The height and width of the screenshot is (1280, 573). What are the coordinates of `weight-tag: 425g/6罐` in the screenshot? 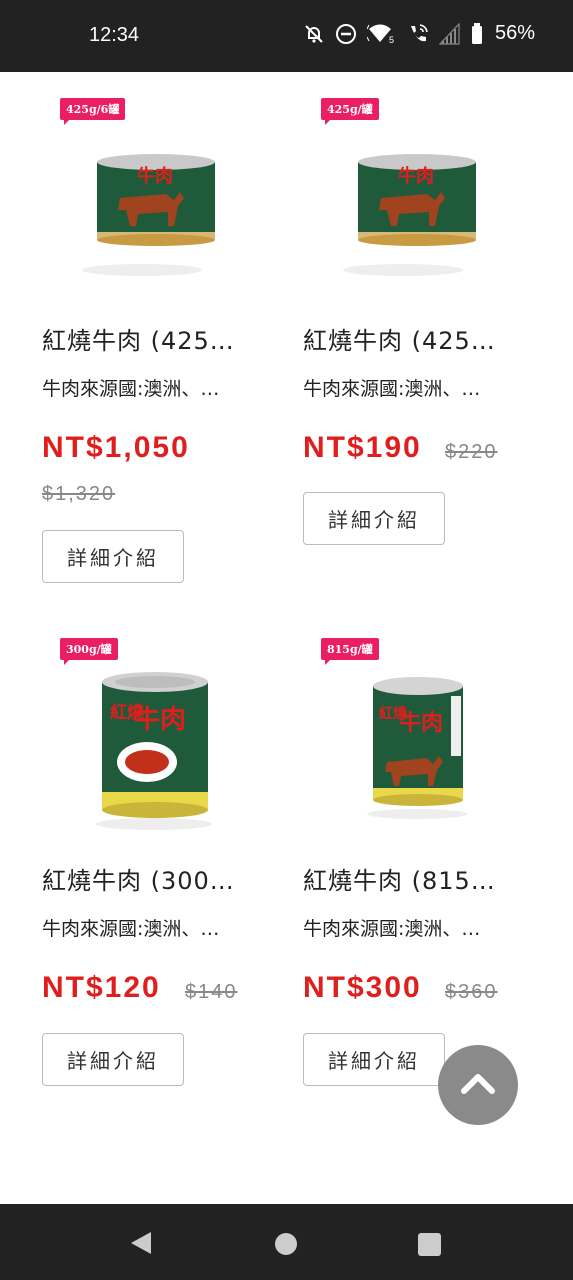 It's located at (93, 111).